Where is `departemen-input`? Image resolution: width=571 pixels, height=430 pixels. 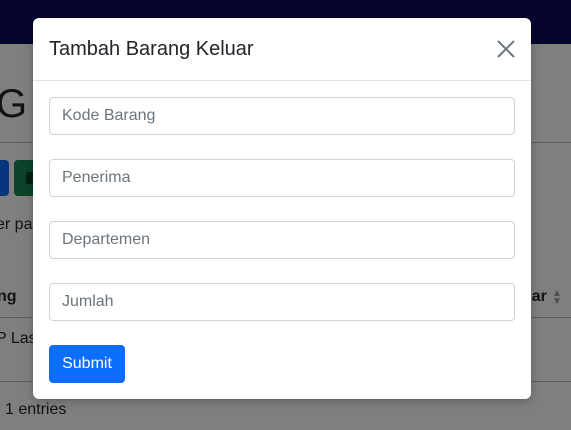
departemen-input is located at coordinates (282, 240).